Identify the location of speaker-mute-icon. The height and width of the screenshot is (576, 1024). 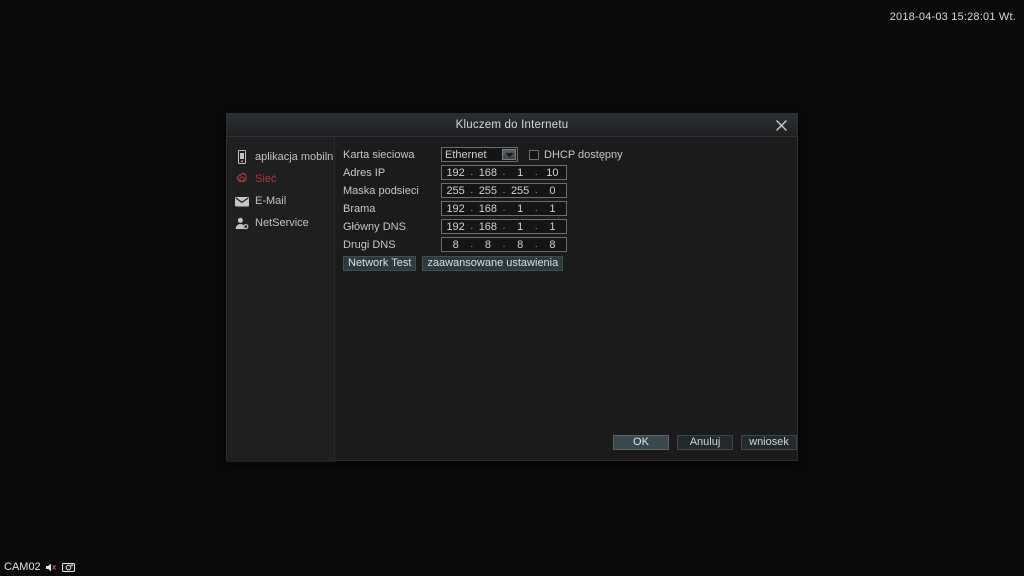
(51, 567).